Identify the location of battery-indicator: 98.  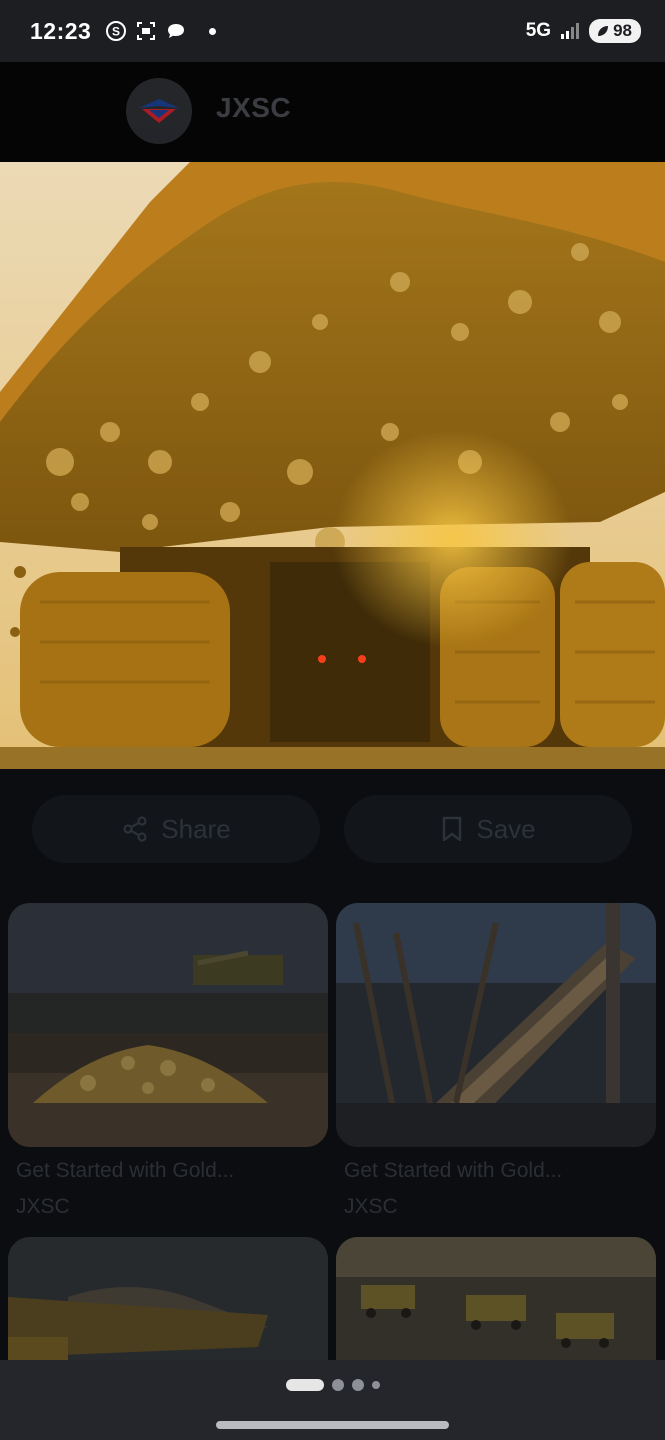
(615, 31).